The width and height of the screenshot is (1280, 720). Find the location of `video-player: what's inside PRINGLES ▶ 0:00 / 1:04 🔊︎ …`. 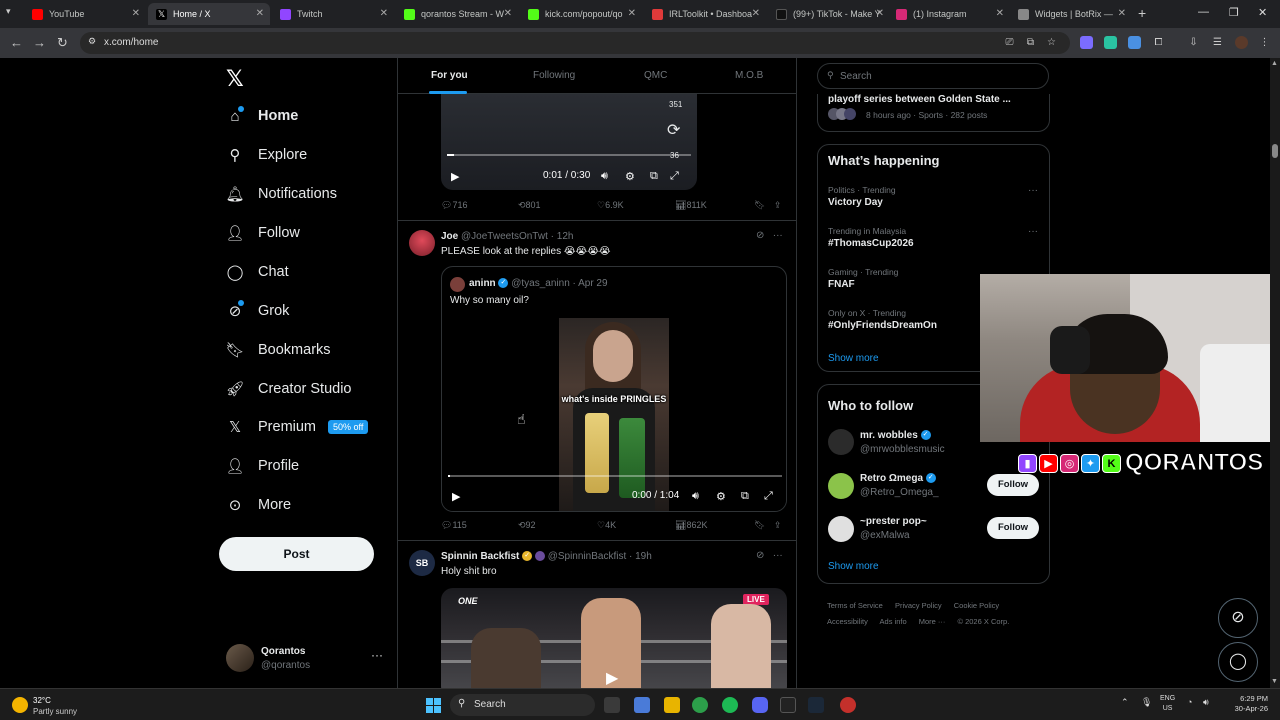

video-player: what's inside PRINGLES ▶ 0:00 / 1:04 🔊︎ … is located at coordinates (614, 414).